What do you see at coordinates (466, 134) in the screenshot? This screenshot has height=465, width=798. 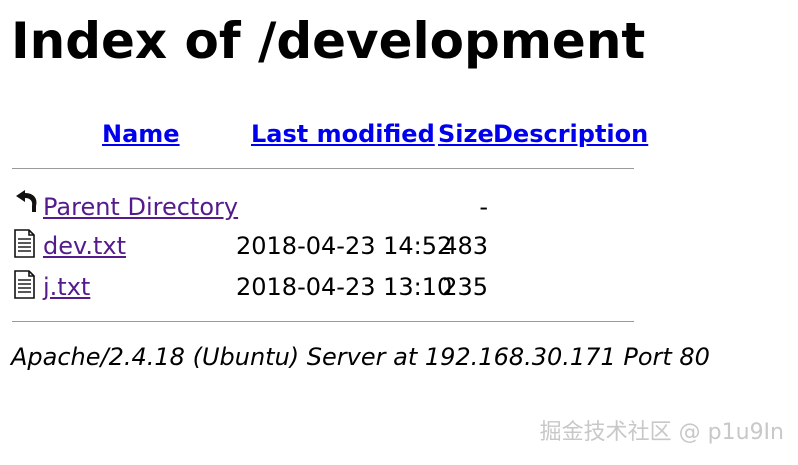 I see `sort-by-size-link: Size` at bounding box center [466, 134].